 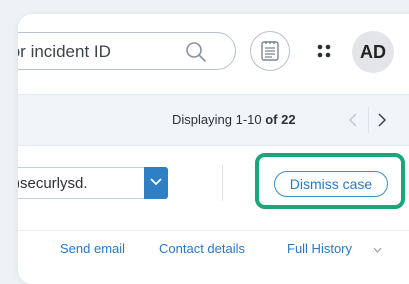 What do you see at coordinates (319, 248) in the screenshot?
I see `full-history-link: Full History` at bounding box center [319, 248].